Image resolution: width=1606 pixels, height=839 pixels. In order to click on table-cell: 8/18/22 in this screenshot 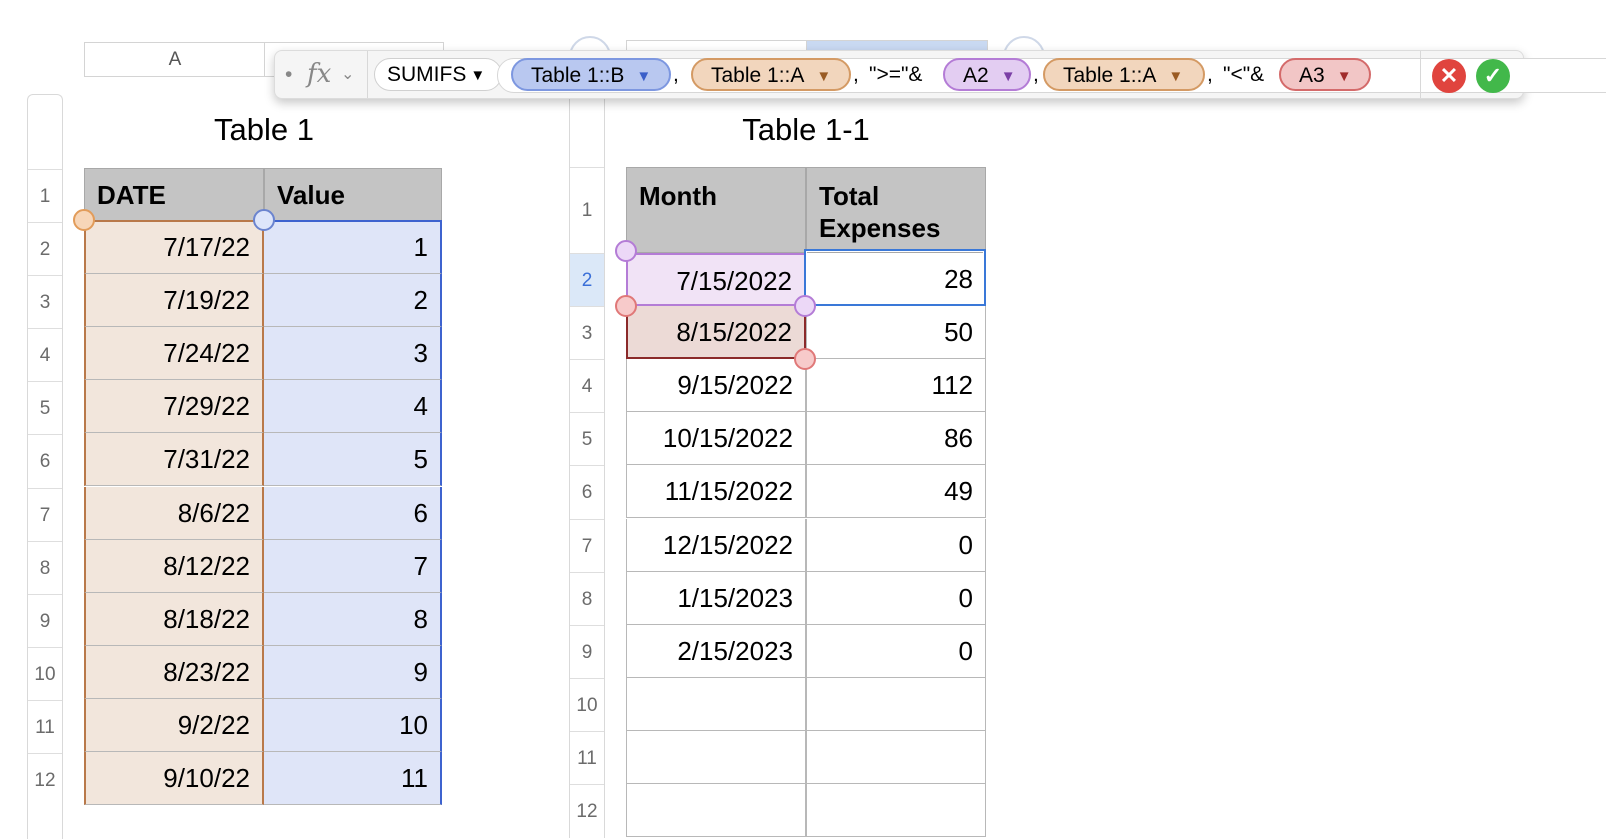, I will do `click(174, 619)`.